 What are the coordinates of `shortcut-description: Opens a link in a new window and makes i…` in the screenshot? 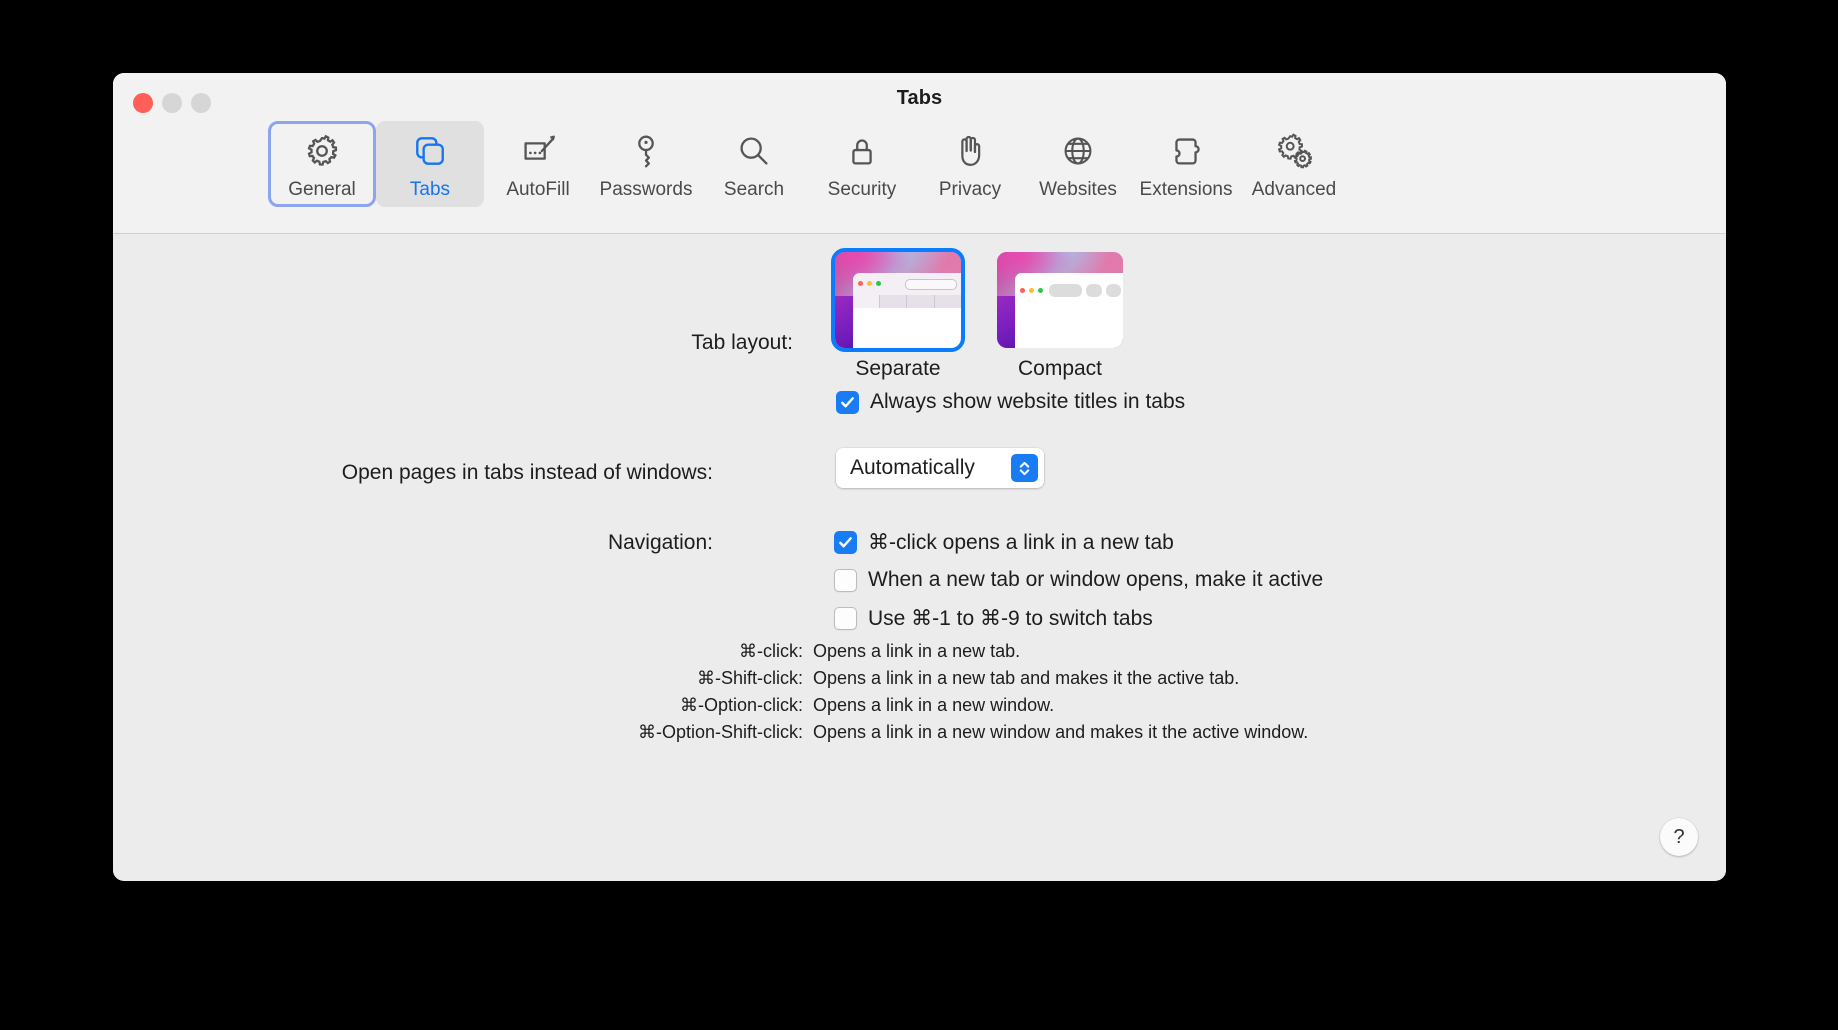 It's located at (1061, 732).